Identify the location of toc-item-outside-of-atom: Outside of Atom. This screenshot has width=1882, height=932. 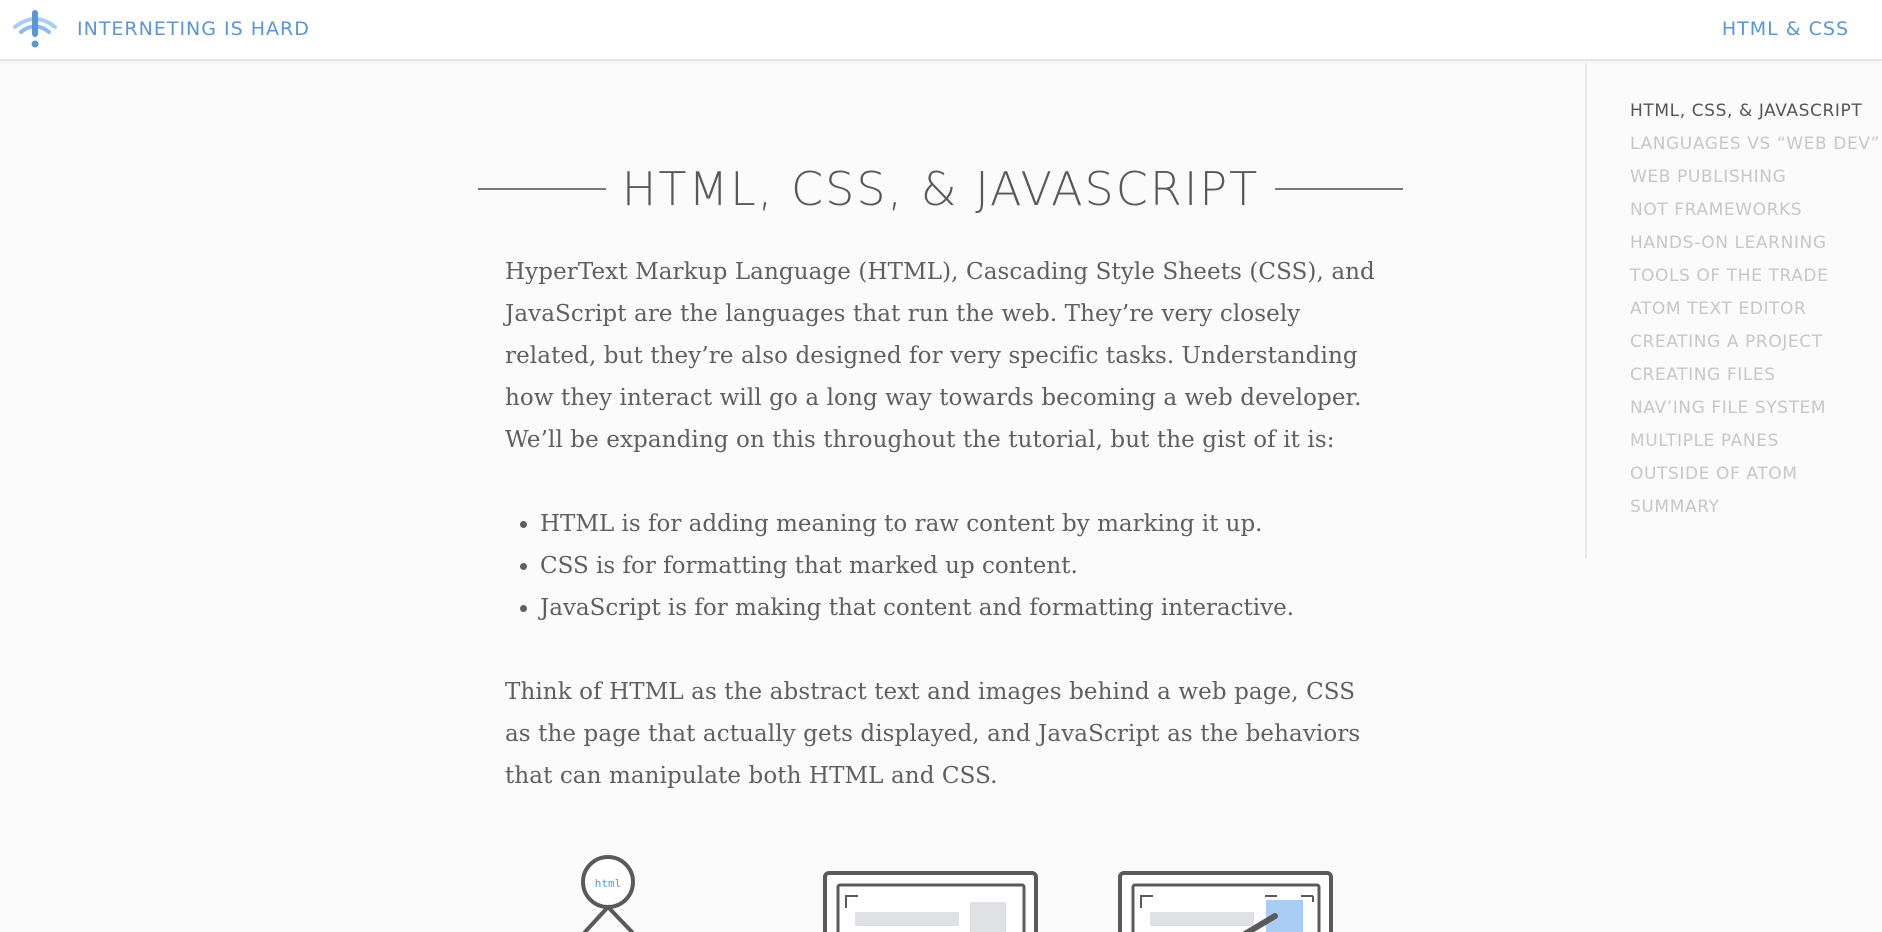
(1714, 474).